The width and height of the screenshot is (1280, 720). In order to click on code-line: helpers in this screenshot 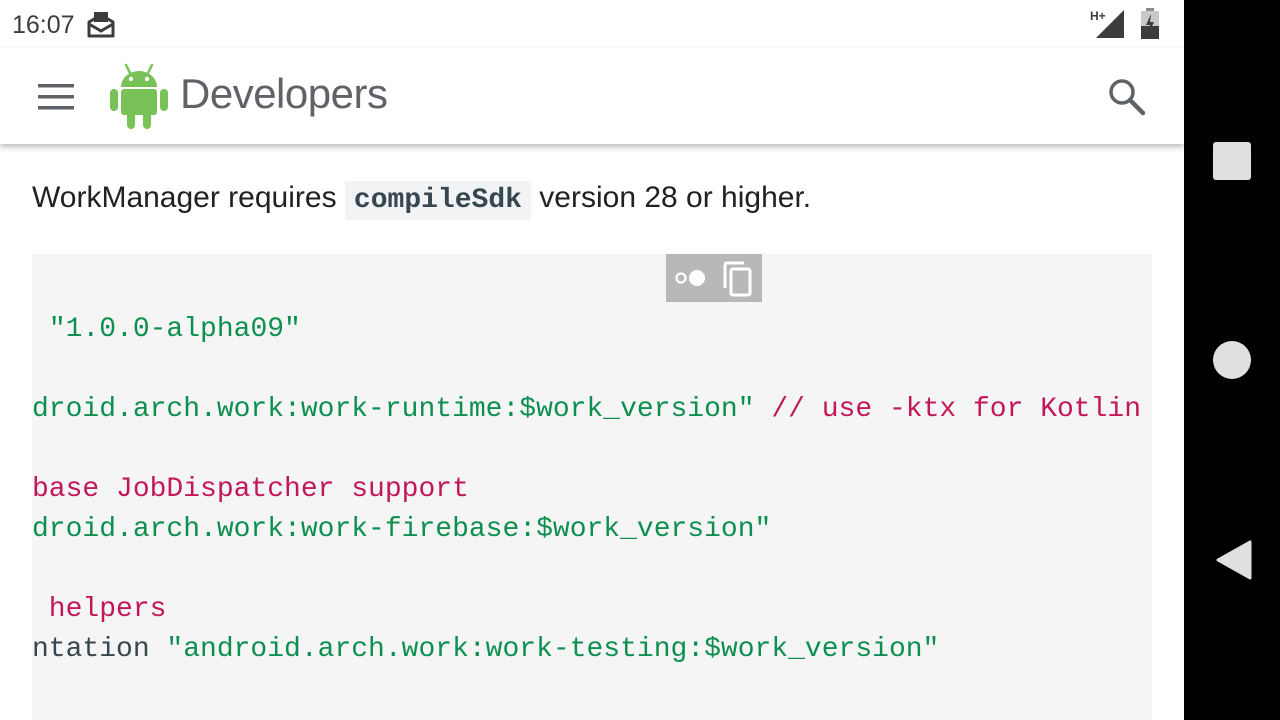, I will do `click(99, 610)`.